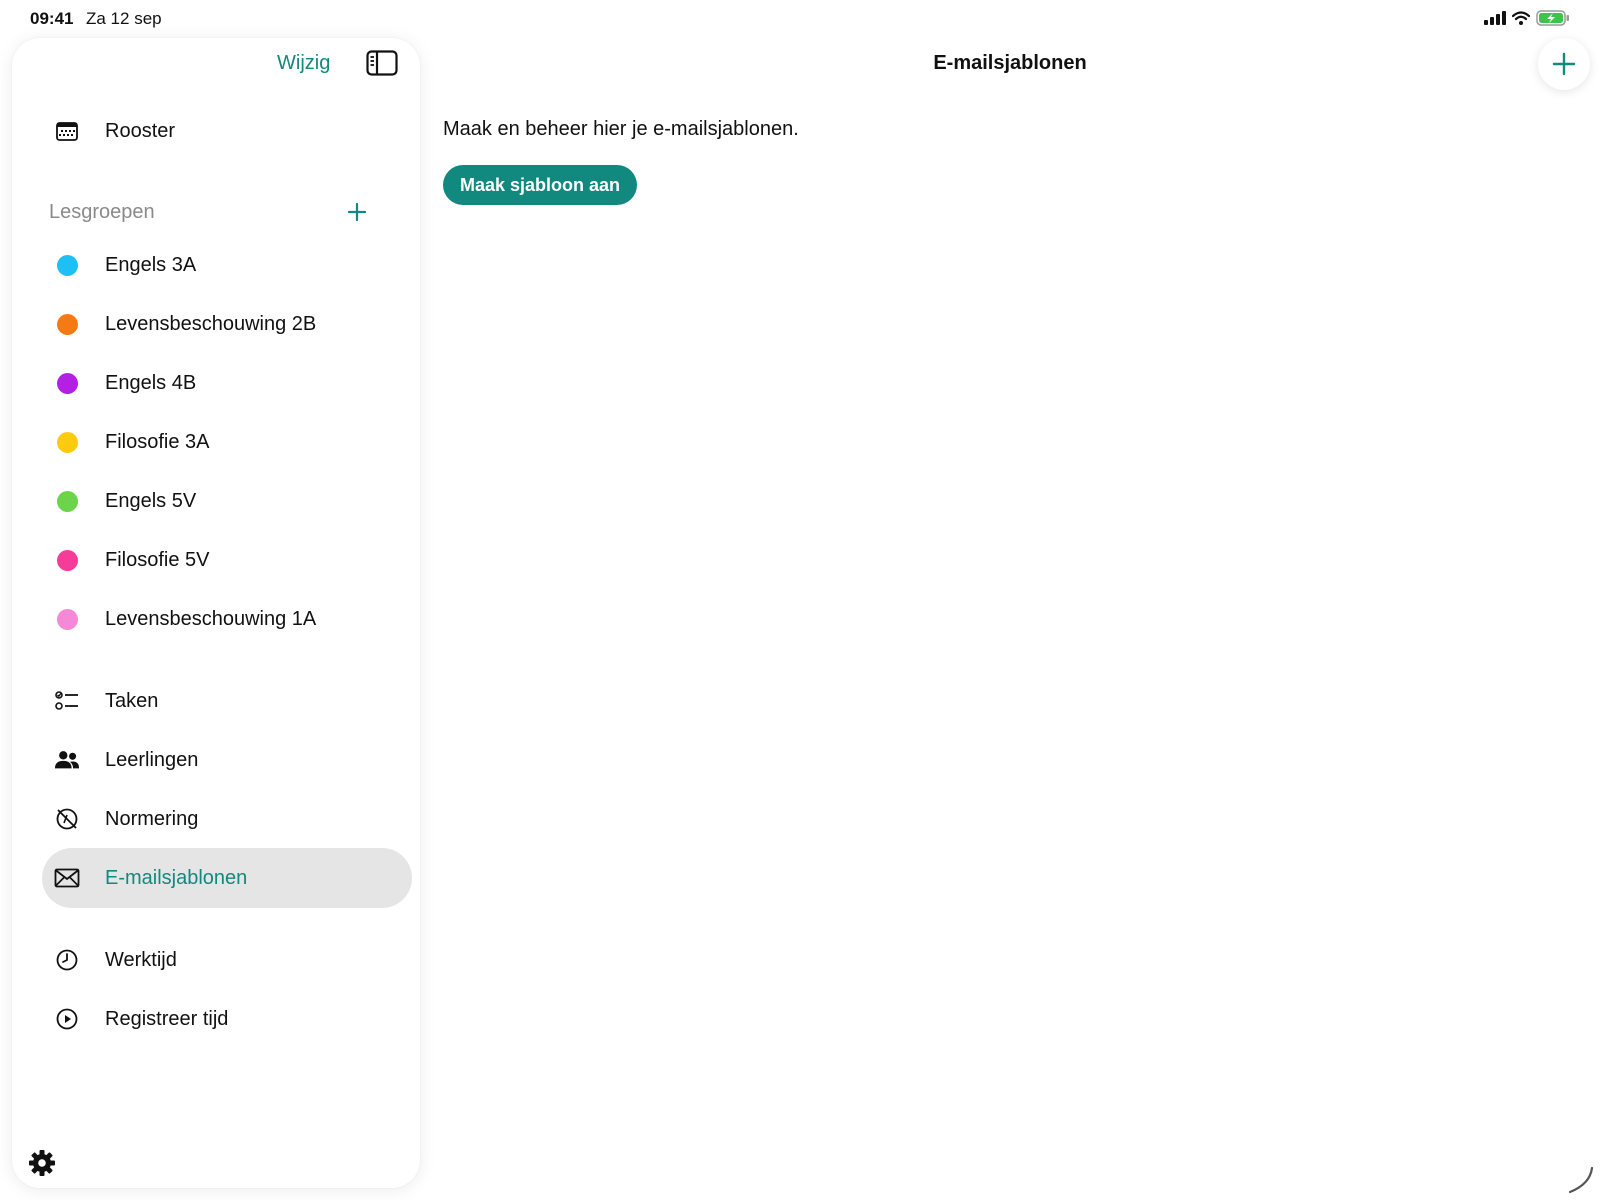 The width and height of the screenshot is (1600, 1200). What do you see at coordinates (102, 212) in the screenshot?
I see `section-title: Lesgroepen` at bounding box center [102, 212].